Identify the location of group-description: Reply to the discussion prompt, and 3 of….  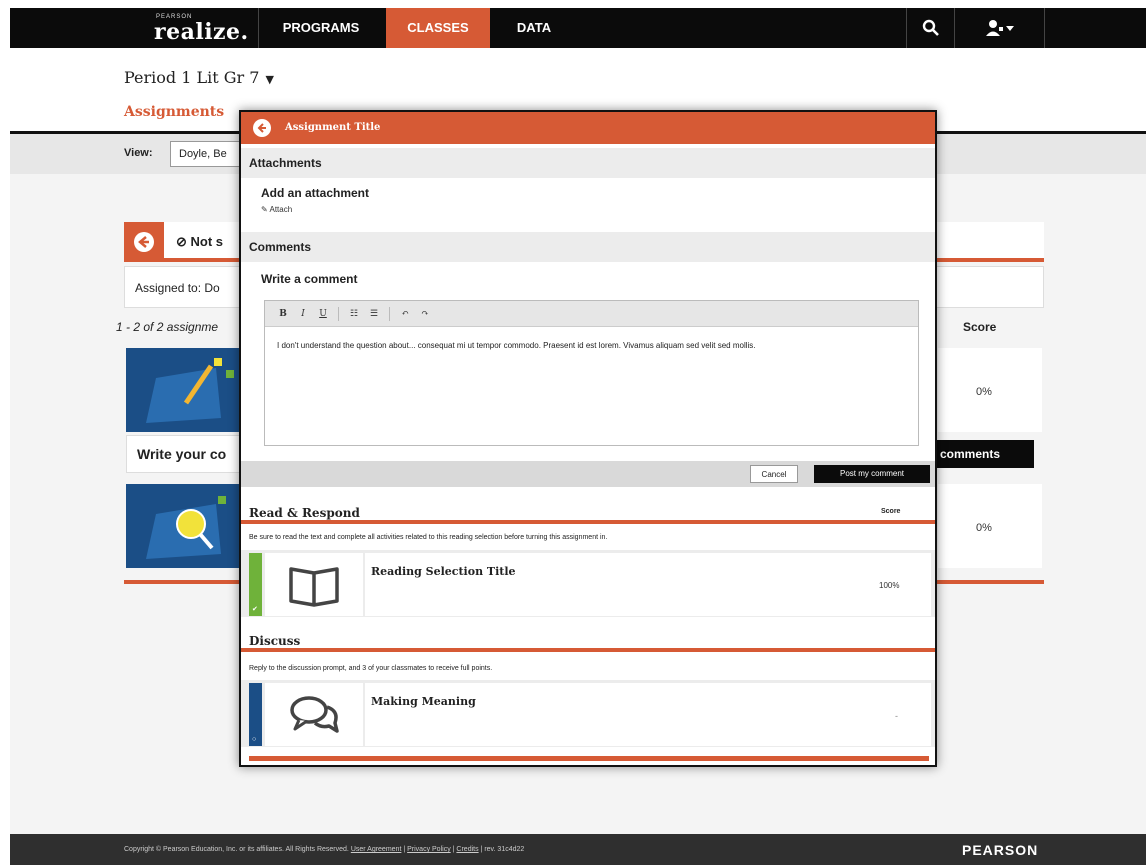
(371, 668).